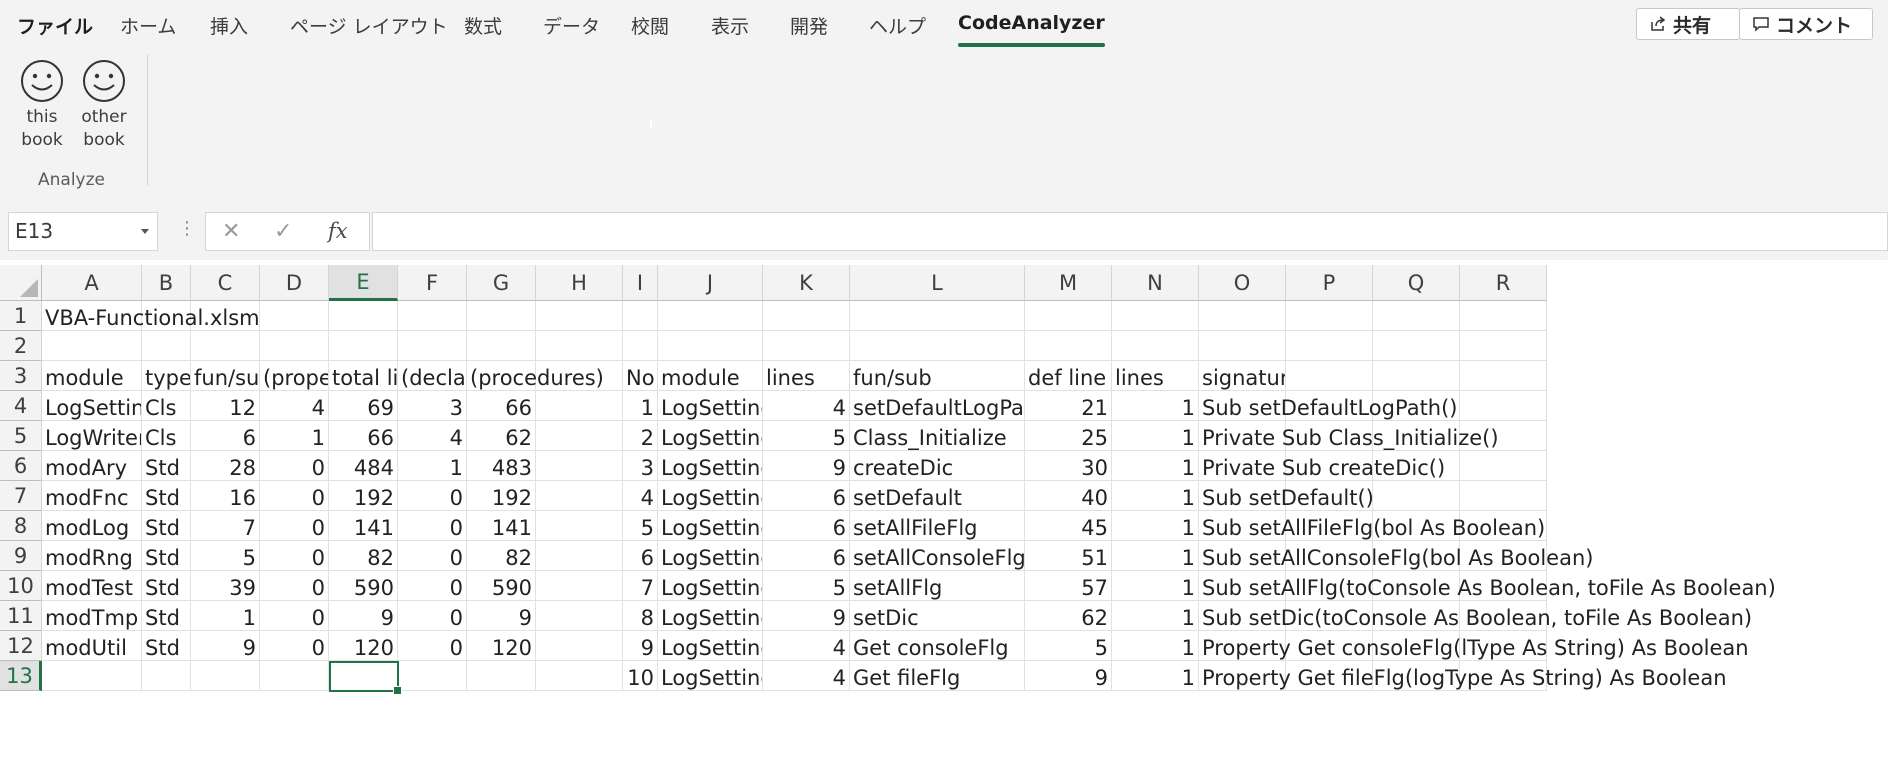 The height and width of the screenshot is (765, 1888). I want to click on summary-cell: Cls, so click(166, 436).